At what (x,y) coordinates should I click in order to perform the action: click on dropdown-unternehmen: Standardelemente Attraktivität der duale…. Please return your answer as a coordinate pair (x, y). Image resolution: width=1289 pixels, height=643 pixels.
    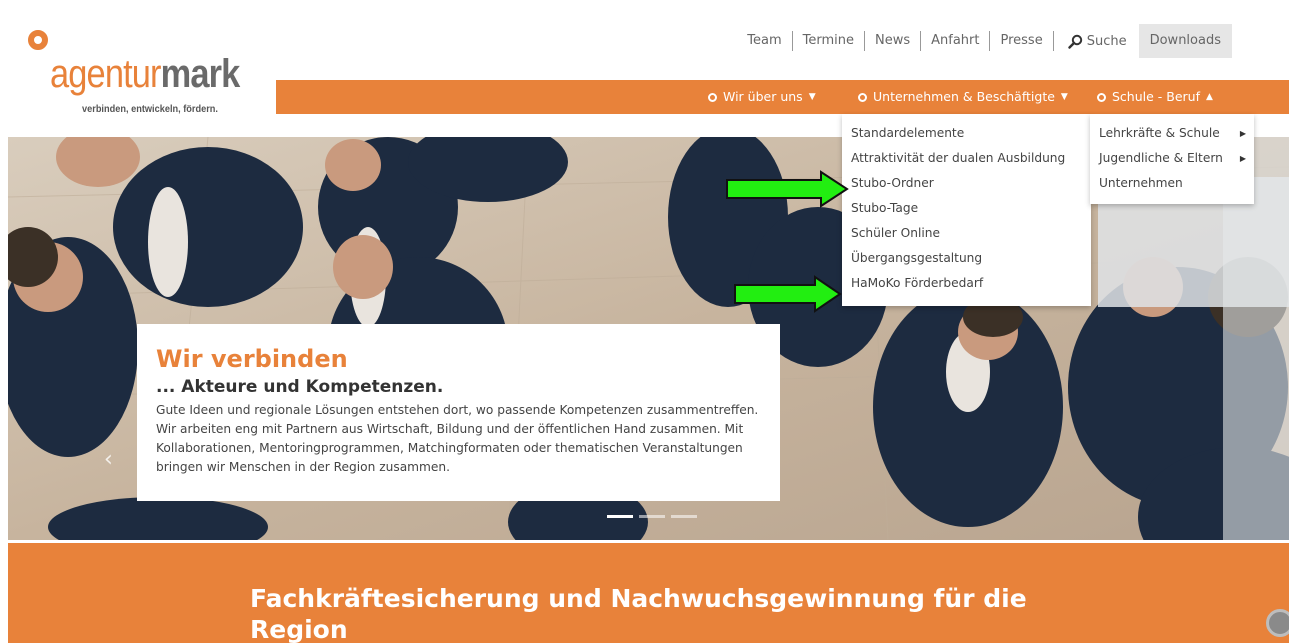
    Looking at the image, I should click on (966, 210).